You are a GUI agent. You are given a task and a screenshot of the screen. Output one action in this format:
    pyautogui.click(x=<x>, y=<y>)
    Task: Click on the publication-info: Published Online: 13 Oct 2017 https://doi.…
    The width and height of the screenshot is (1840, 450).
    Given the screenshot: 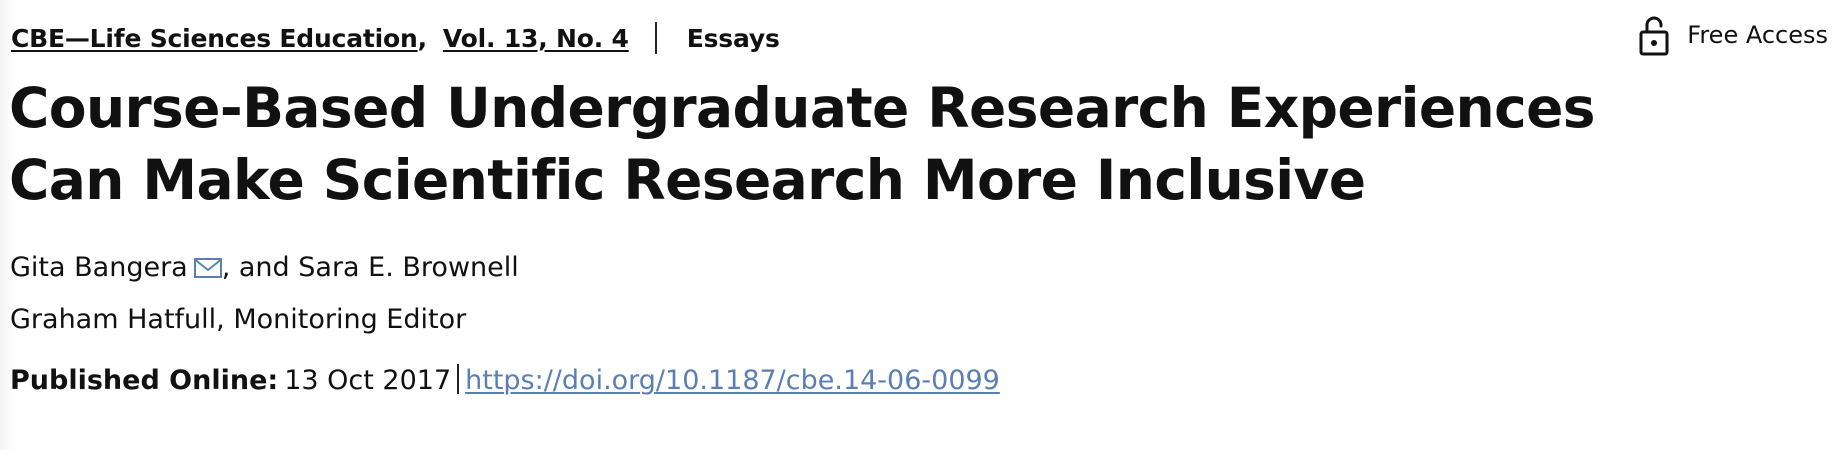 What is the action you would take?
    pyautogui.click(x=505, y=381)
    